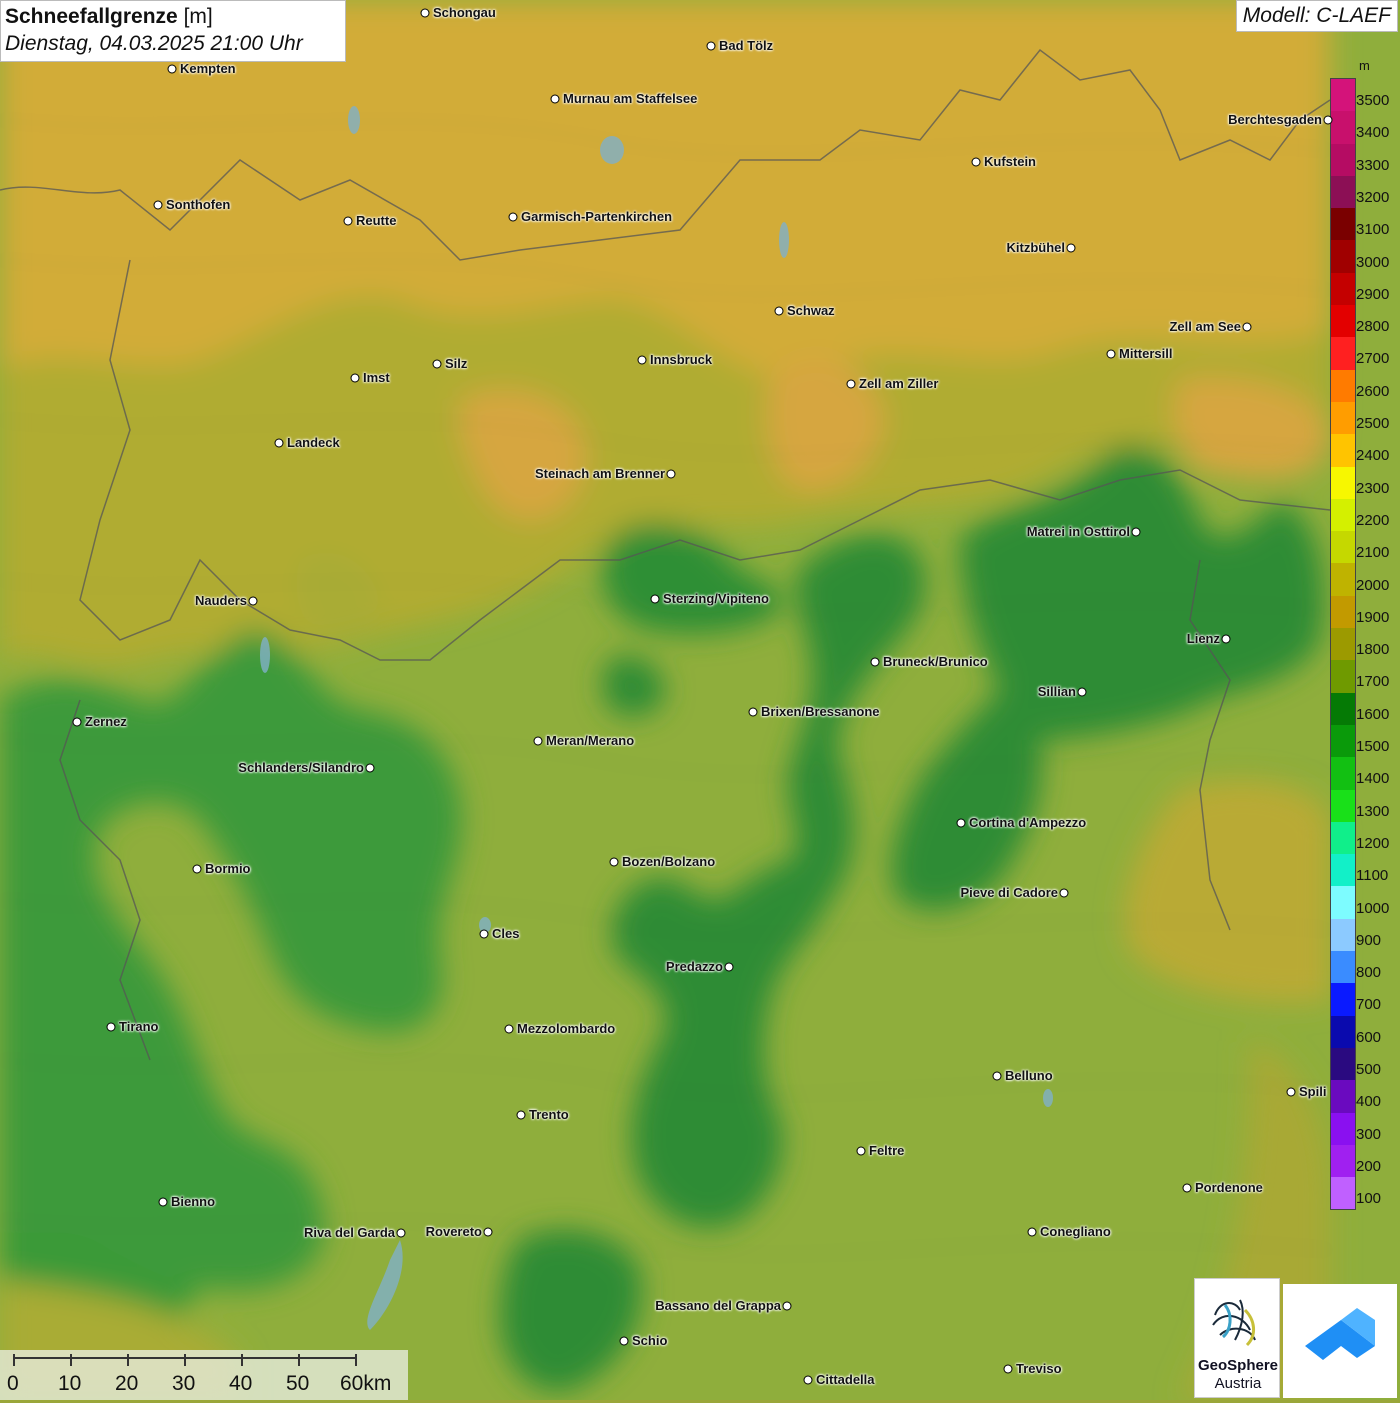  Describe the element at coordinates (1373, 294) in the screenshot. I see `legend-label: 2900` at that location.